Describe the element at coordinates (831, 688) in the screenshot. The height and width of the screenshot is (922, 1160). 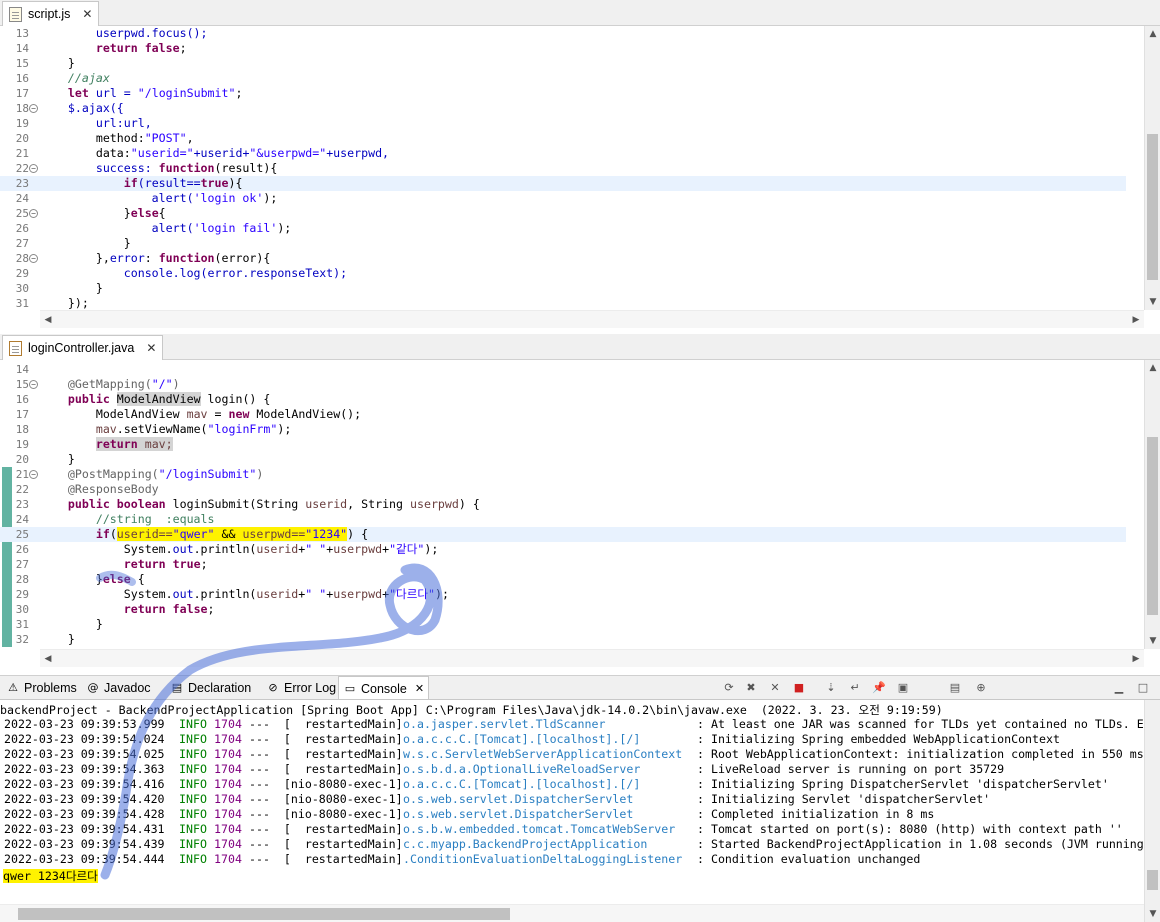
I see `scroll-lock-icon: ⇣` at that location.